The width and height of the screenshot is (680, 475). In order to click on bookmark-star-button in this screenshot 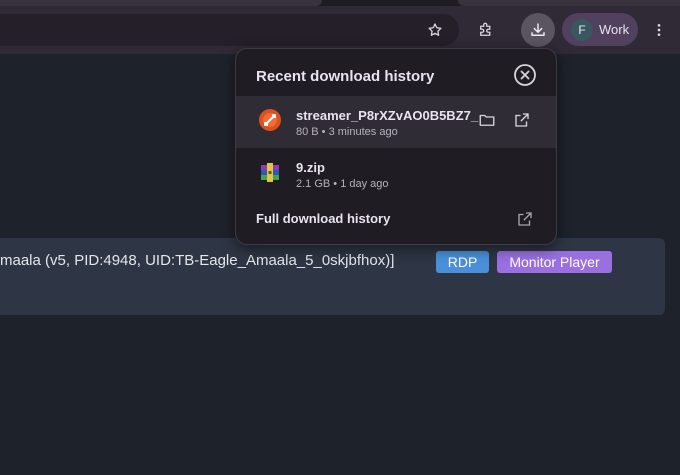, I will do `click(435, 30)`.